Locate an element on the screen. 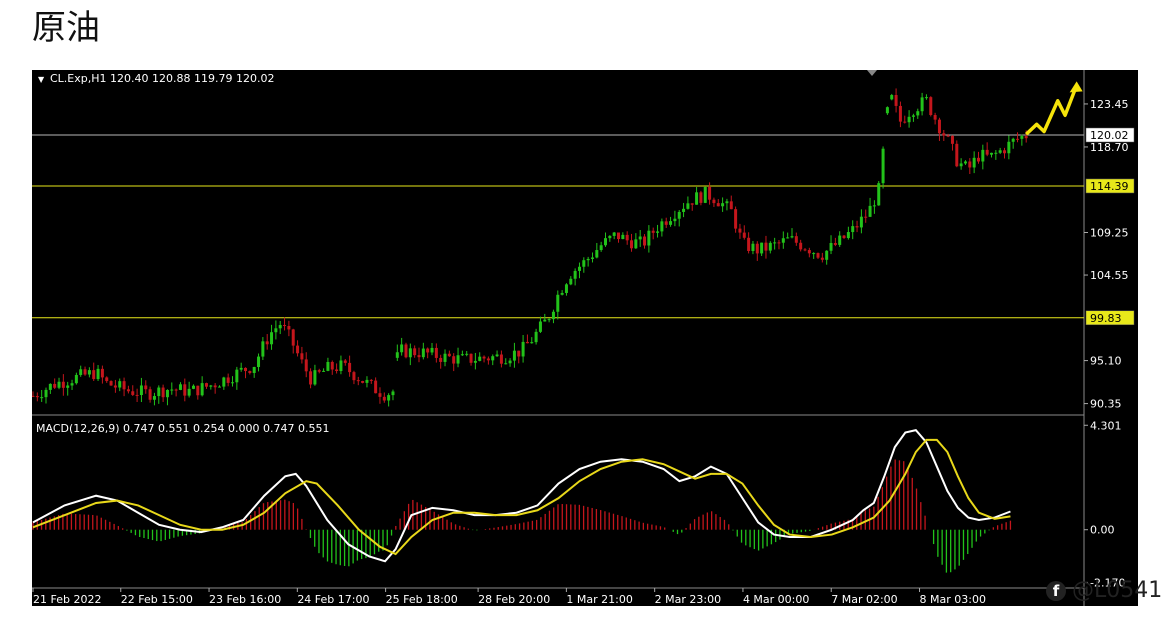 Image resolution: width=1170 pixels, height=629 pixels. price-tick-label-0: 123.45 is located at coordinates (1109, 104).